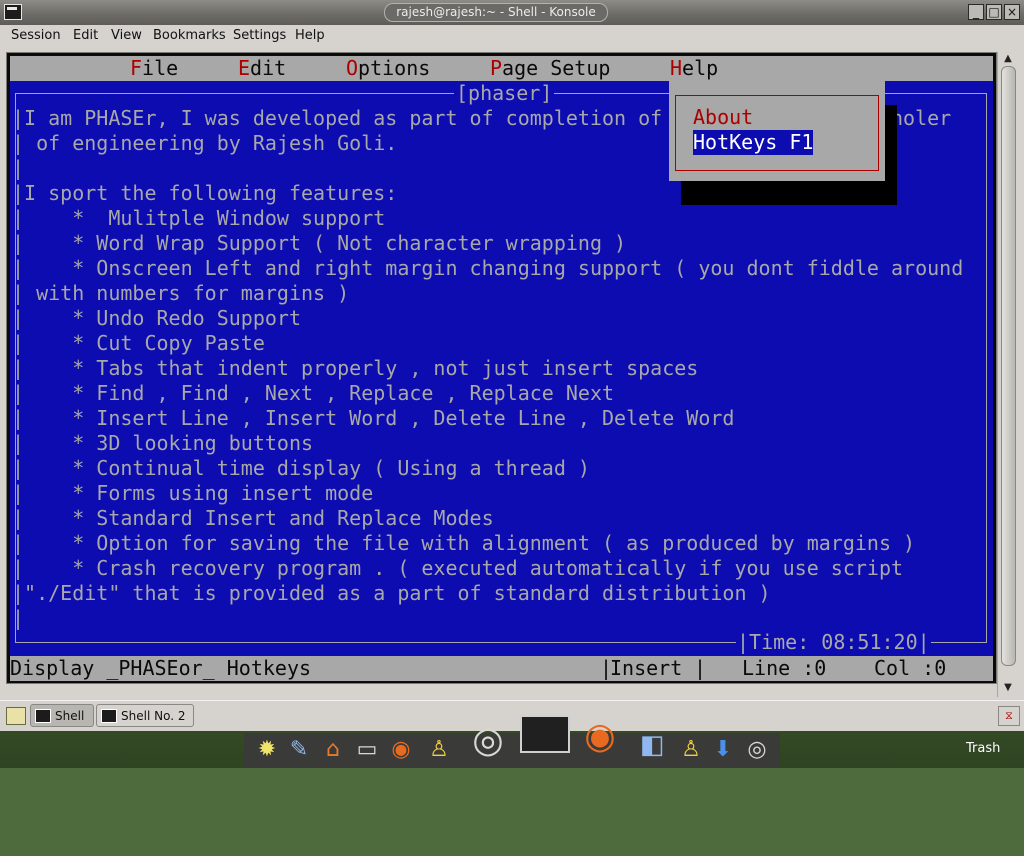 This screenshot has width=1024, height=856. Describe the element at coordinates (36, 35) in the screenshot. I see `menu-session: Session` at that location.